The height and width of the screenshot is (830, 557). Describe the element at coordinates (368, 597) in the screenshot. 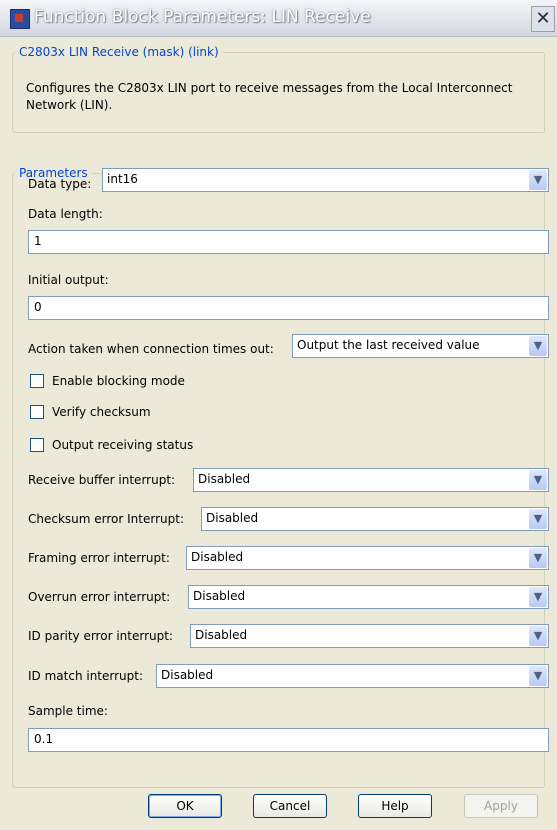

I see `overrun-error-dropdown: Disabled ▼` at that location.